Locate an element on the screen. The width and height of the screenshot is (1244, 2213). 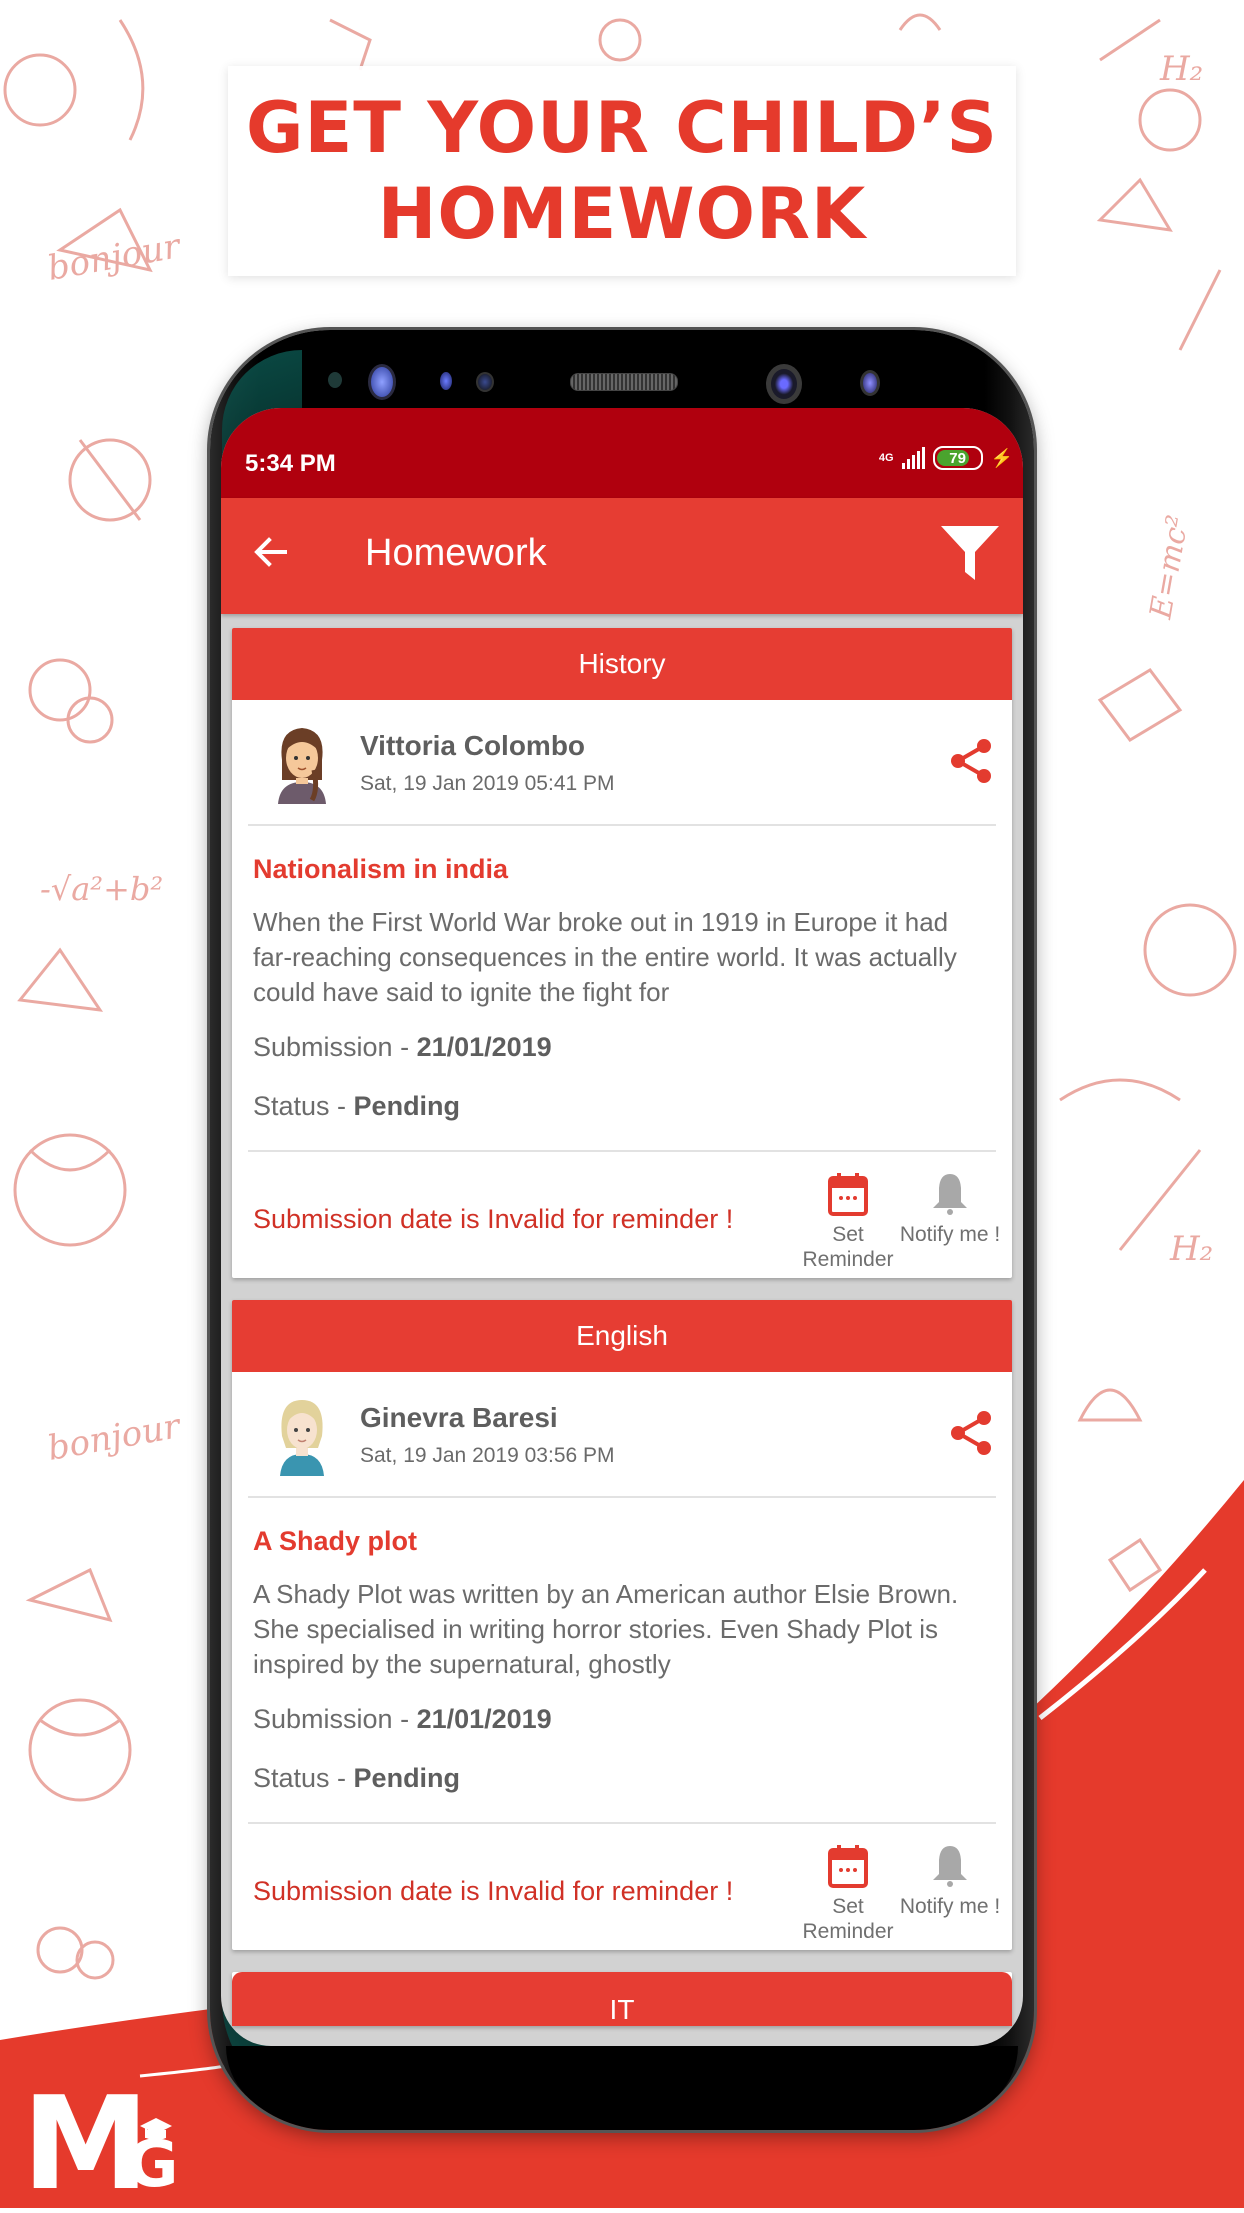
homework-title: Nationalism in india is located at coordinates (381, 869).